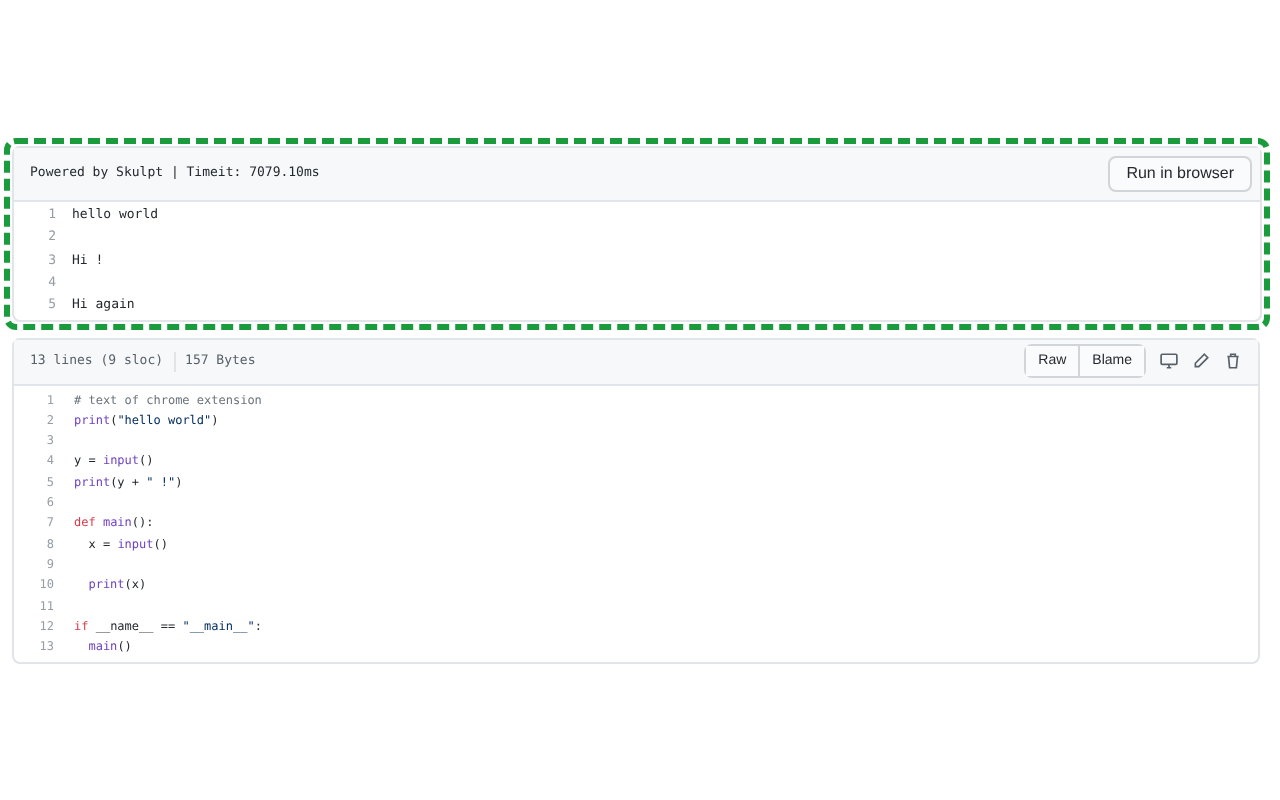  I want to click on pencil-icon, so click(1201, 361).